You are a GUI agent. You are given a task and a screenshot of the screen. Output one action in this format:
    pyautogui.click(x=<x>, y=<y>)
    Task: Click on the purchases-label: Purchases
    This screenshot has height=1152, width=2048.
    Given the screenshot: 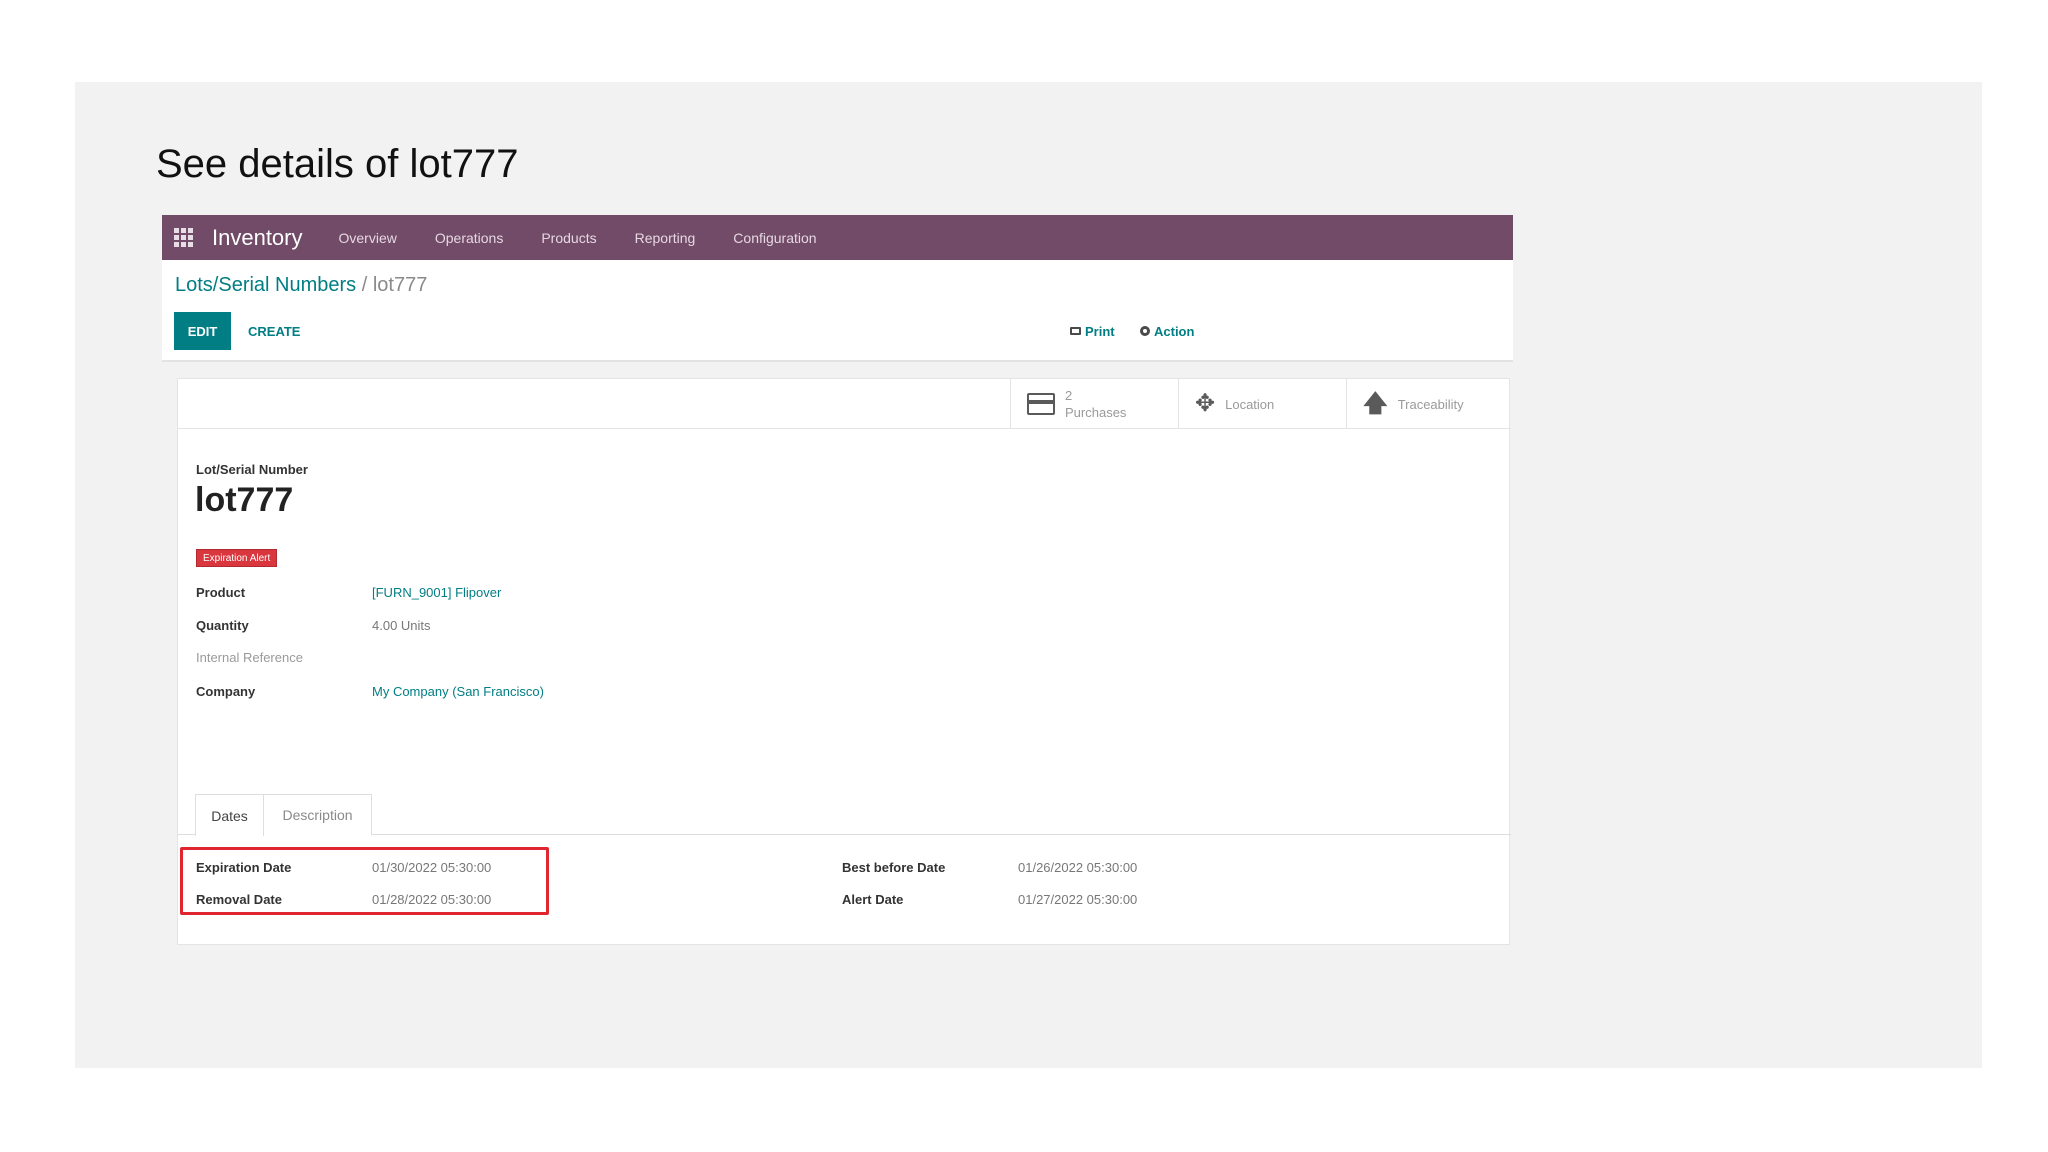 What is the action you would take?
    pyautogui.click(x=1096, y=412)
    